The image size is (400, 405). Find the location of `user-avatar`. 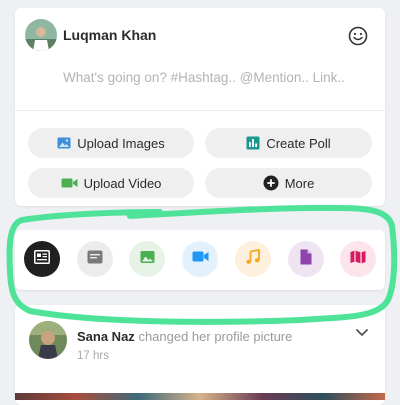

user-avatar is located at coordinates (41, 35).